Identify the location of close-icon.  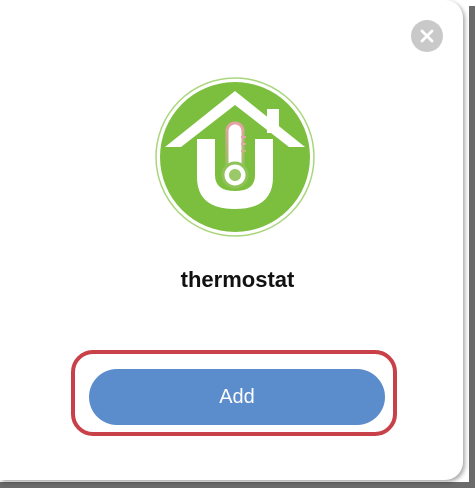
(427, 36).